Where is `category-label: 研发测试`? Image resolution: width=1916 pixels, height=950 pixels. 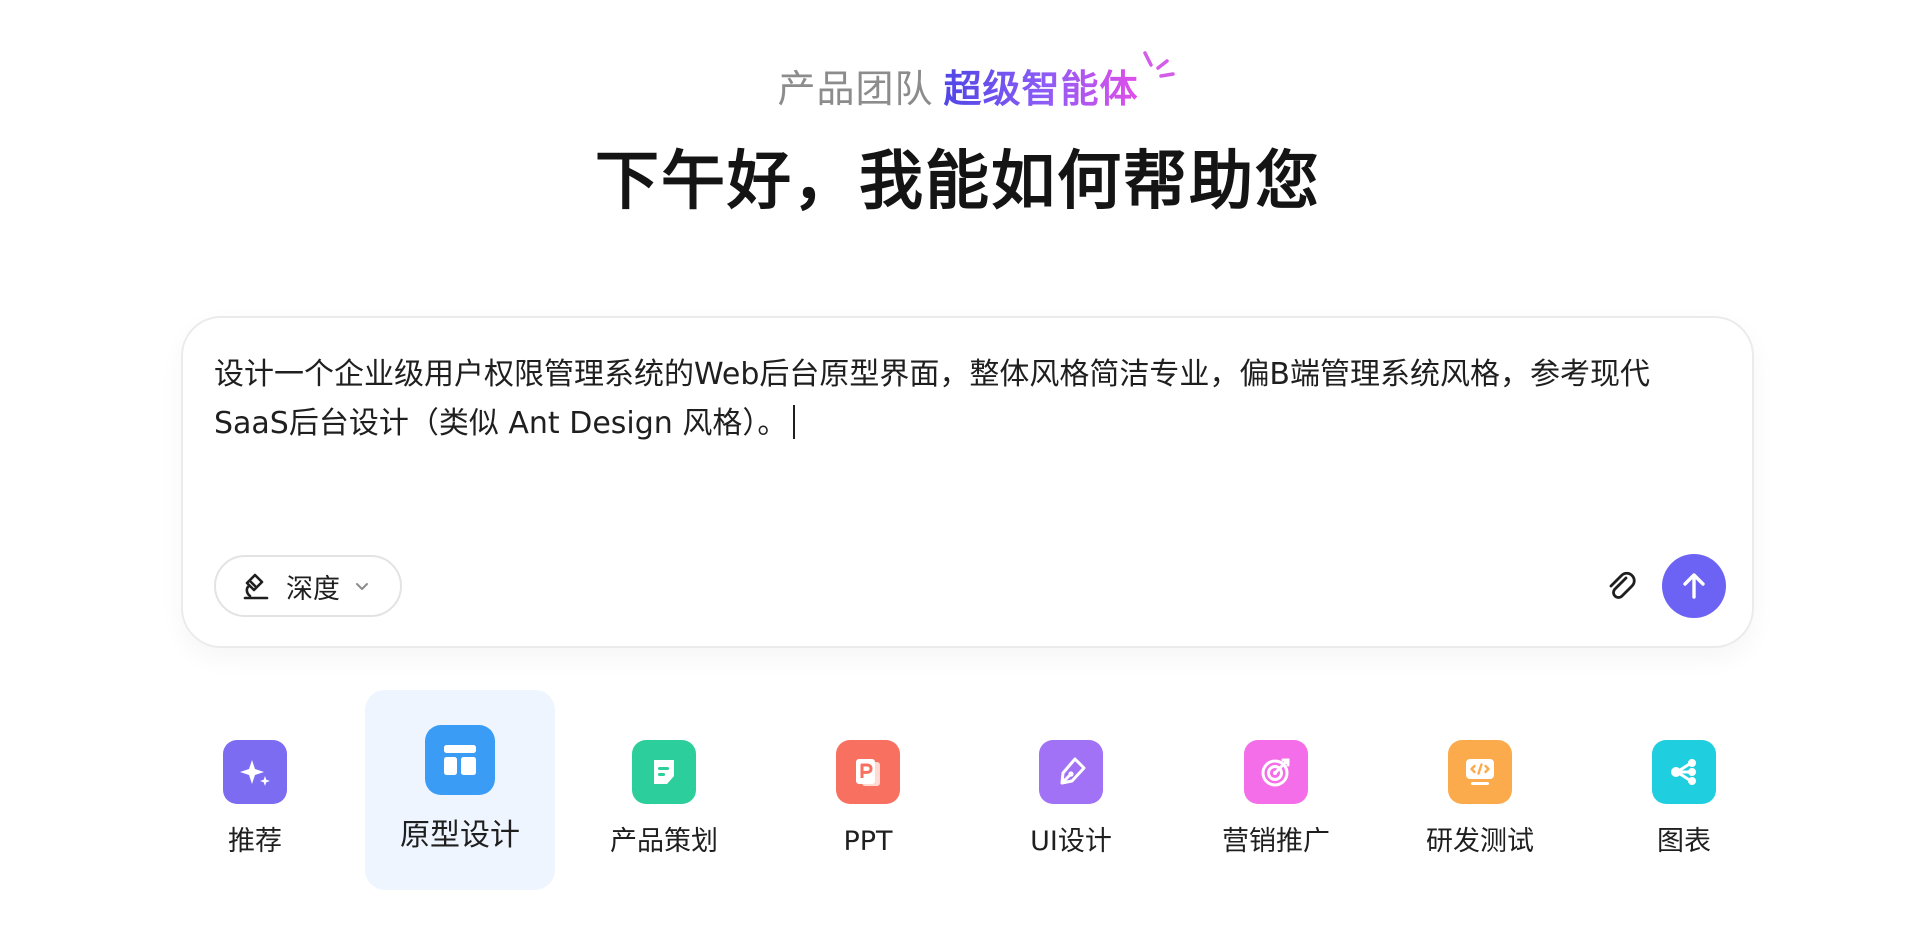
category-label: 研发测试 is located at coordinates (1480, 841).